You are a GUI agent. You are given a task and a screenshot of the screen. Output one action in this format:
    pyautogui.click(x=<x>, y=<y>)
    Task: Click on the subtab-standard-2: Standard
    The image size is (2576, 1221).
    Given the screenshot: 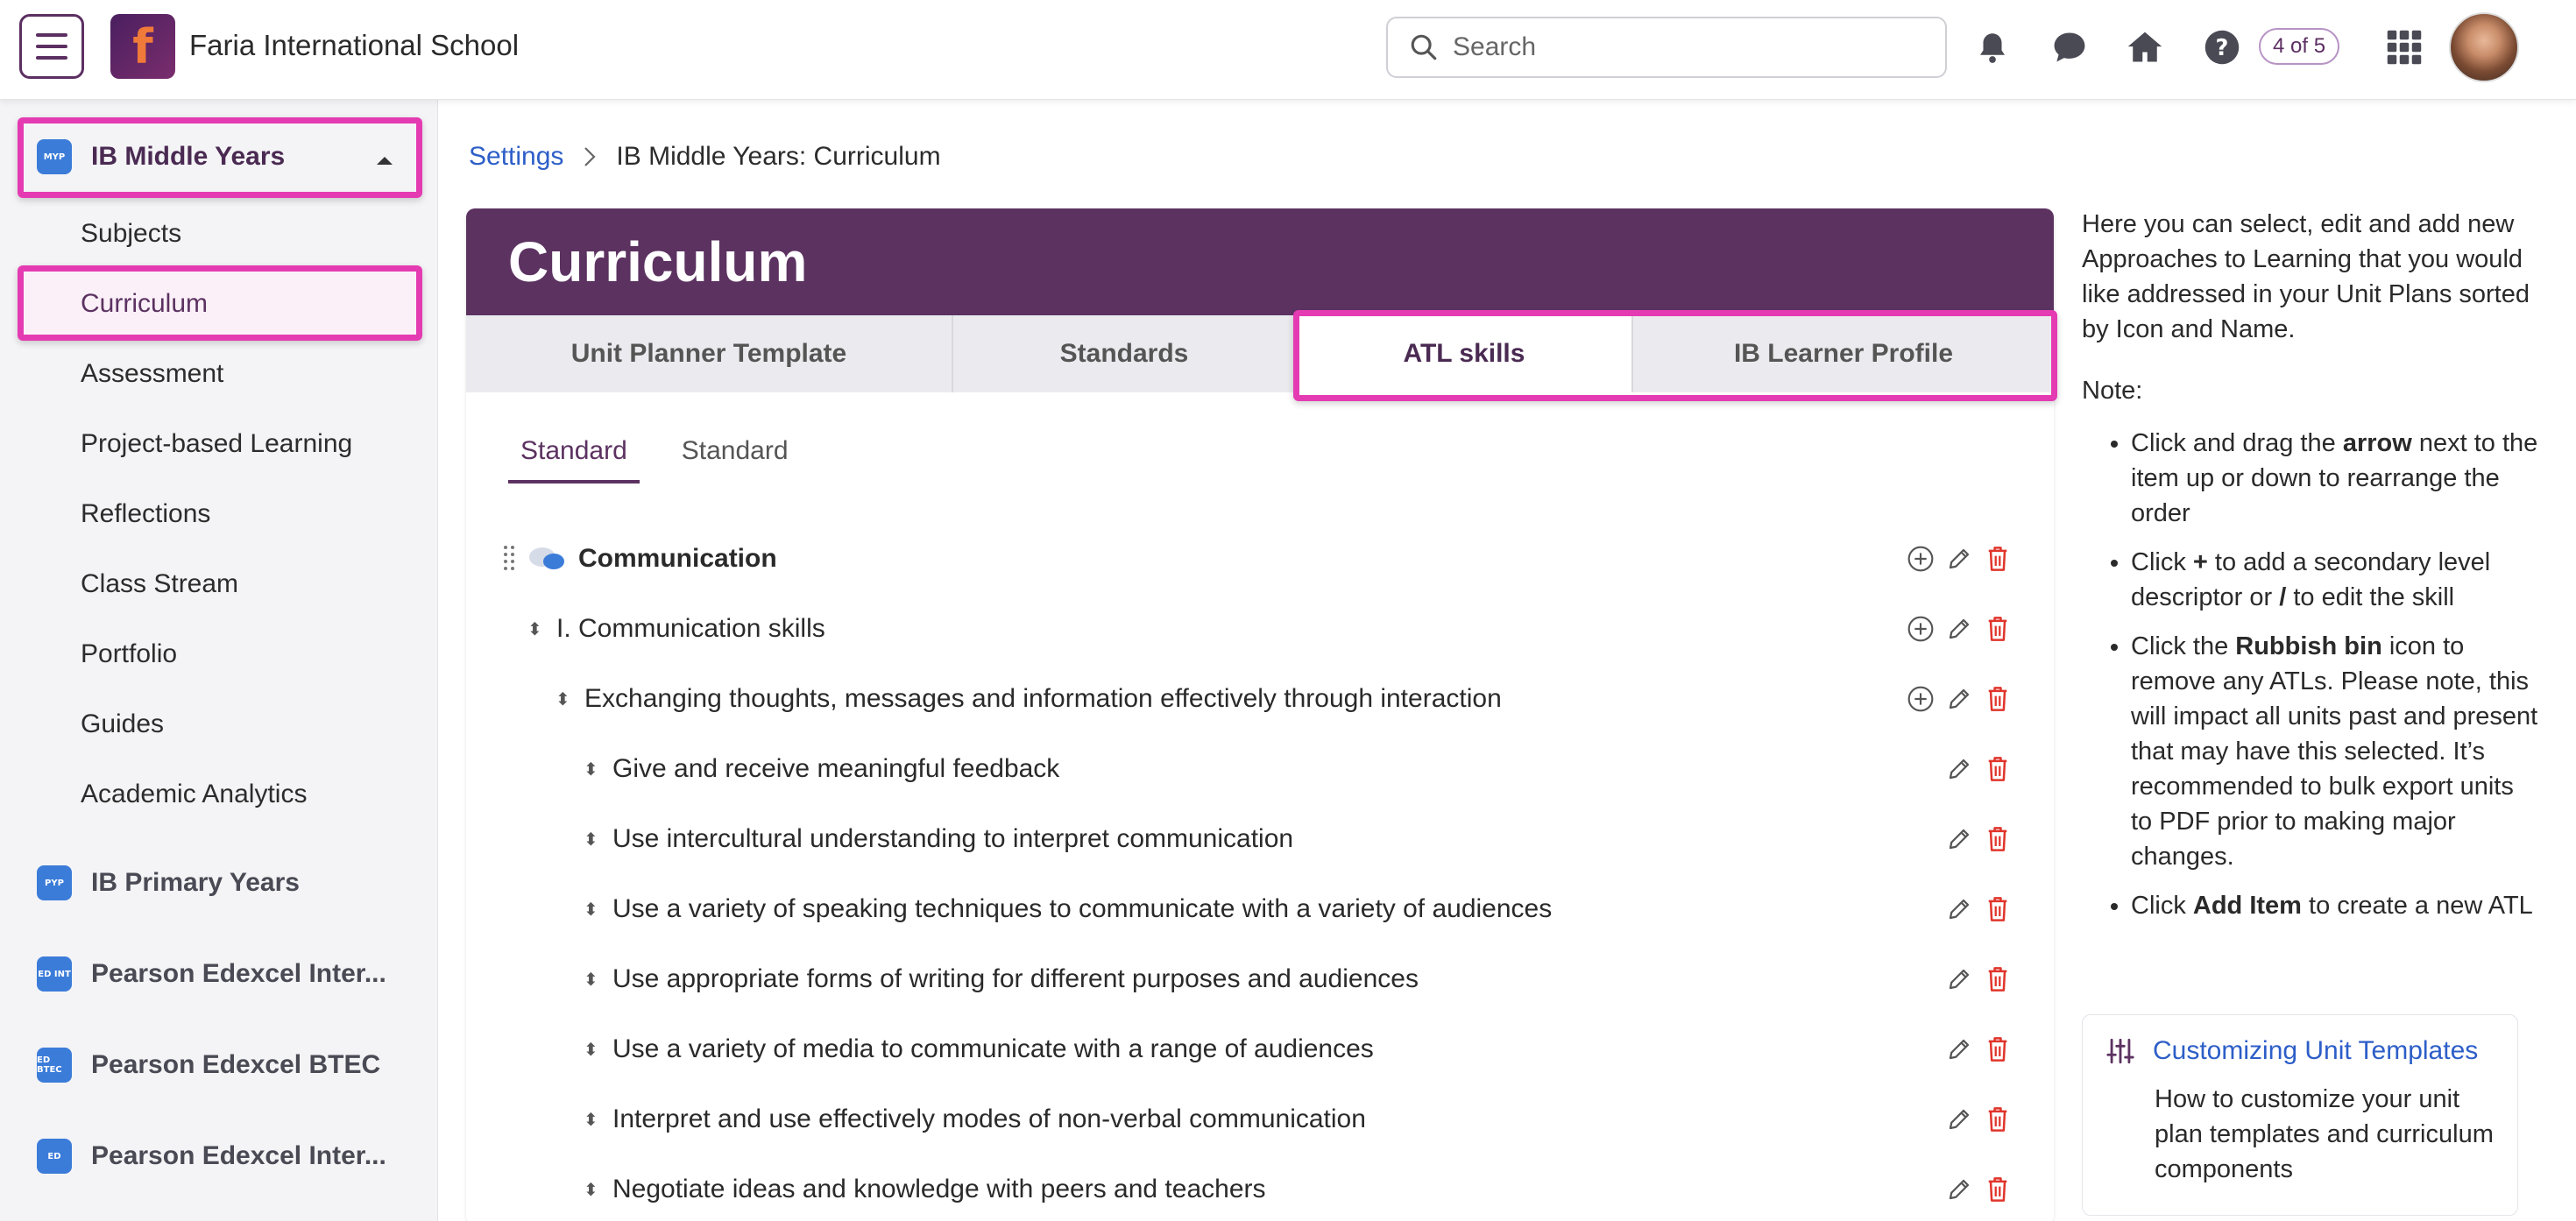 What is the action you would take?
    pyautogui.click(x=735, y=459)
    